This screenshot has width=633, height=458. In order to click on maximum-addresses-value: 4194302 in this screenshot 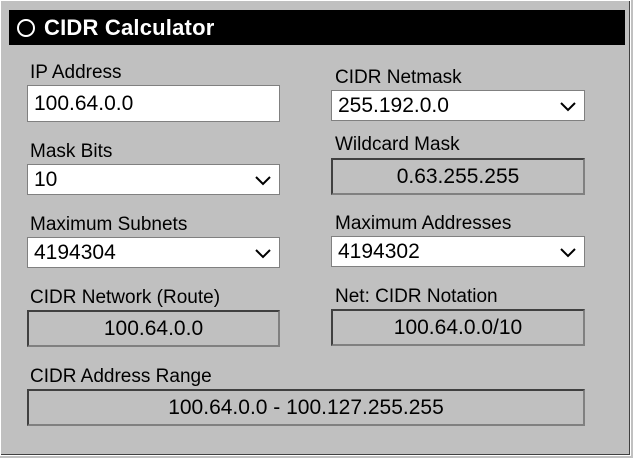, I will do `click(379, 251)`.